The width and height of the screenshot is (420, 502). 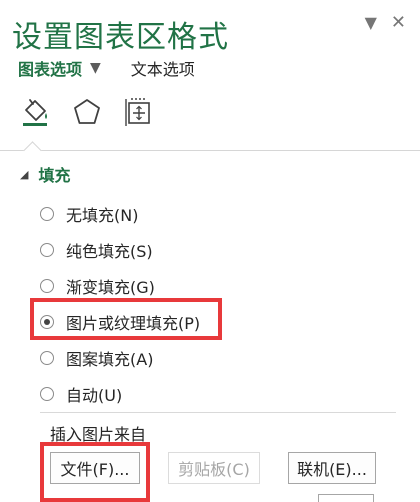 I want to click on size-properties-icon, so click(x=139, y=112).